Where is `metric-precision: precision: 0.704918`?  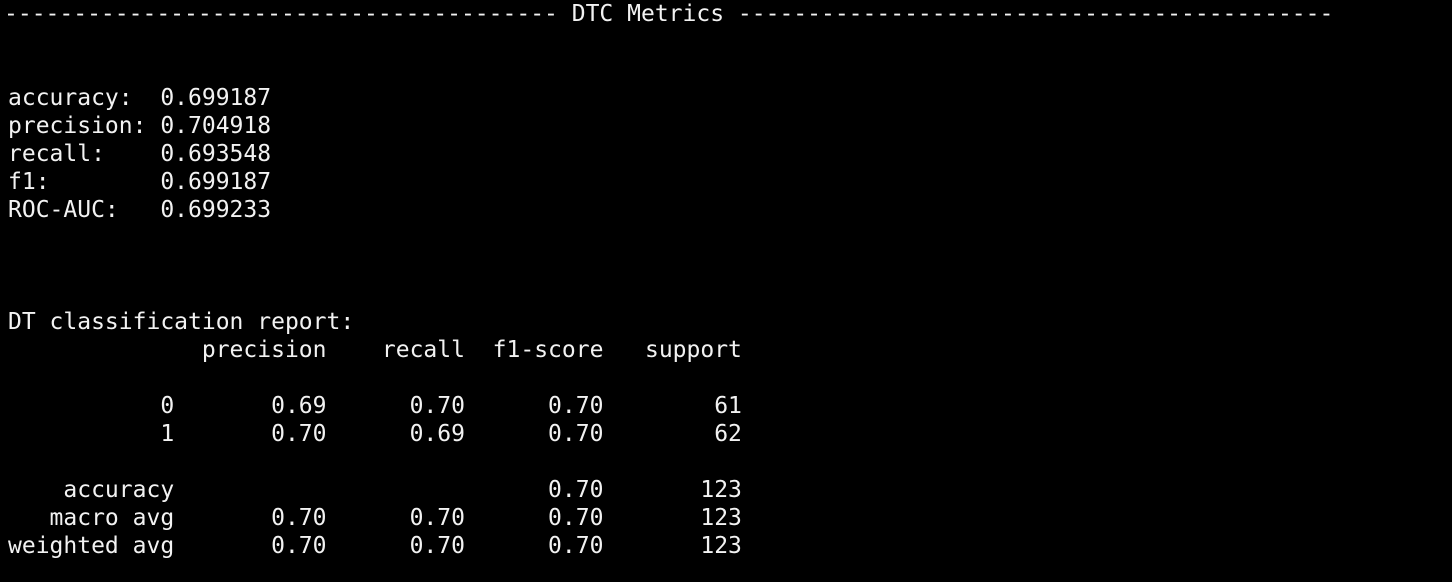
metric-precision: precision: 0.704918 is located at coordinates (140, 126).